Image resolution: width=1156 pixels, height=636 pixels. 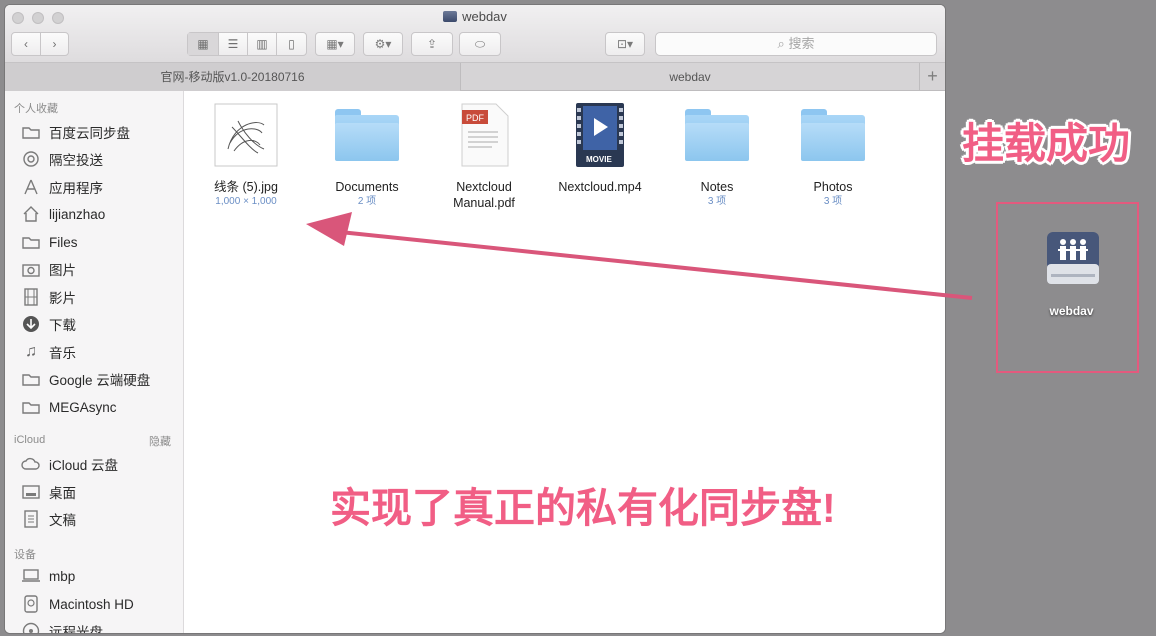 I want to click on desktop-drive-label: webdav, so click(x=1071, y=311).